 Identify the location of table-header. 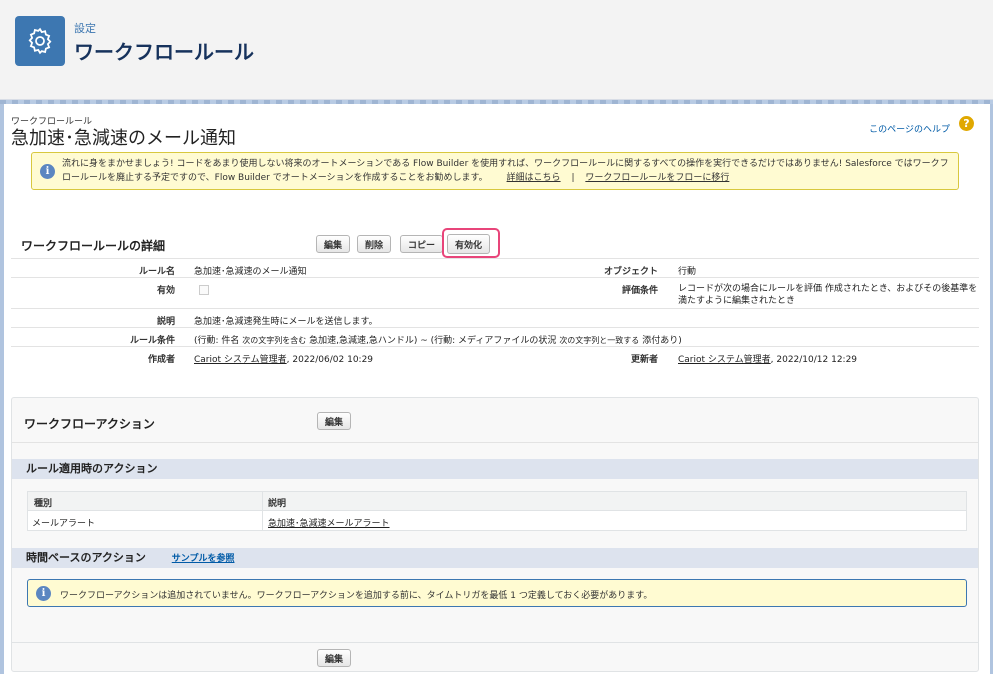
(497, 501).